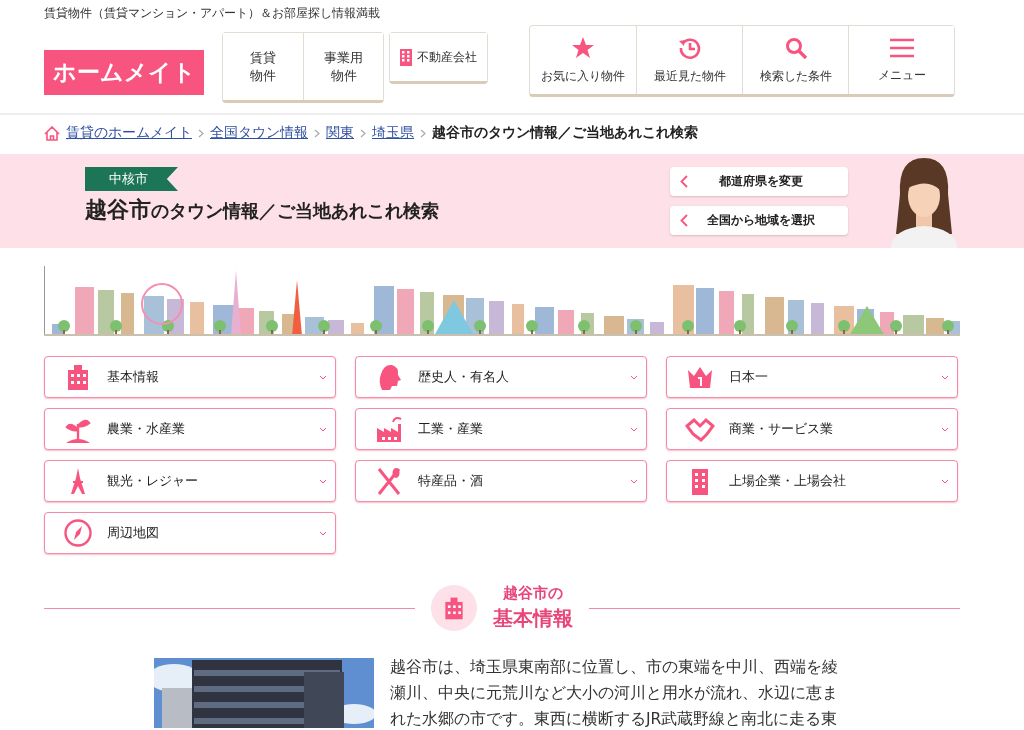 This screenshot has height=730, width=1024. I want to click on agency-button: 不動産会社, so click(438, 57).